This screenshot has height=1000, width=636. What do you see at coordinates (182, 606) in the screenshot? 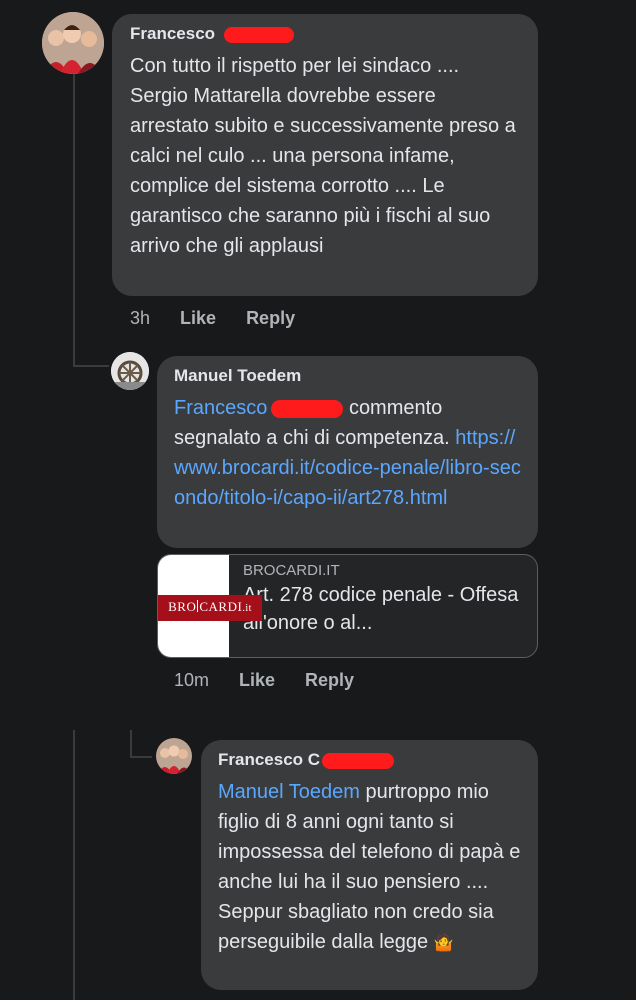
I see `logo-text: BRO` at bounding box center [182, 606].